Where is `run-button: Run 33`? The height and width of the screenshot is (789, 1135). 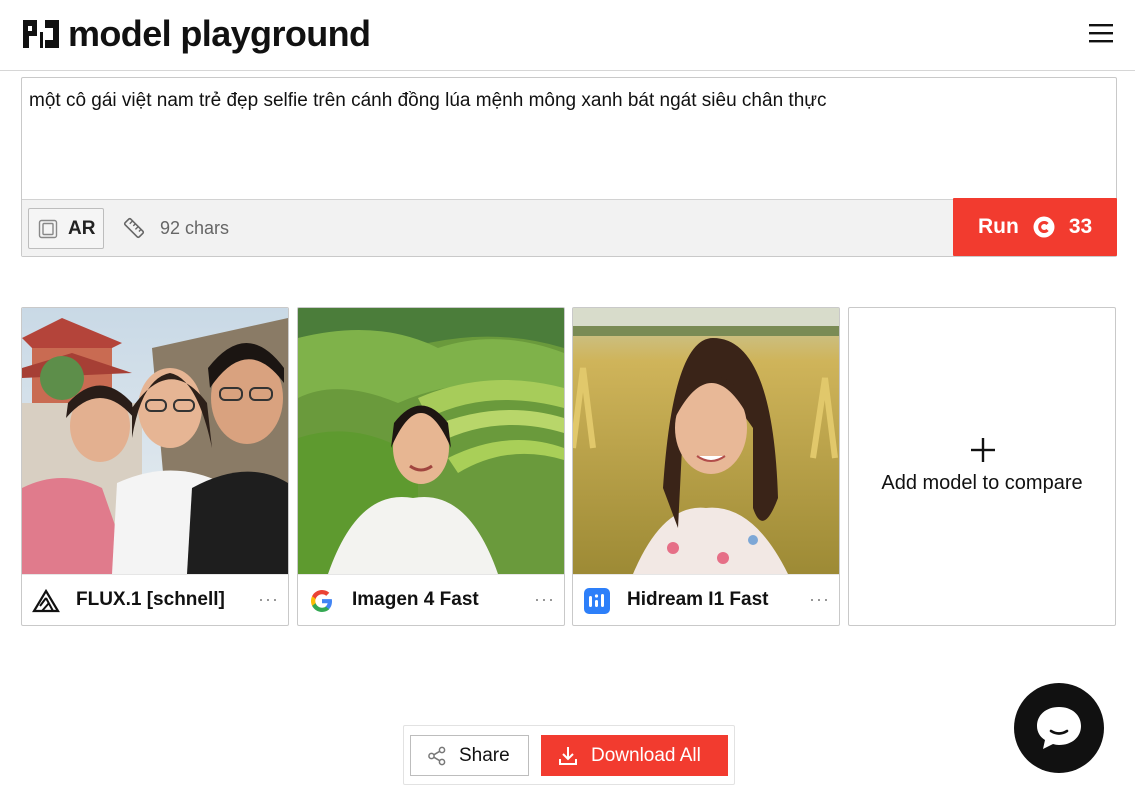 run-button: Run 33 is located at coordinates (1035, 227).